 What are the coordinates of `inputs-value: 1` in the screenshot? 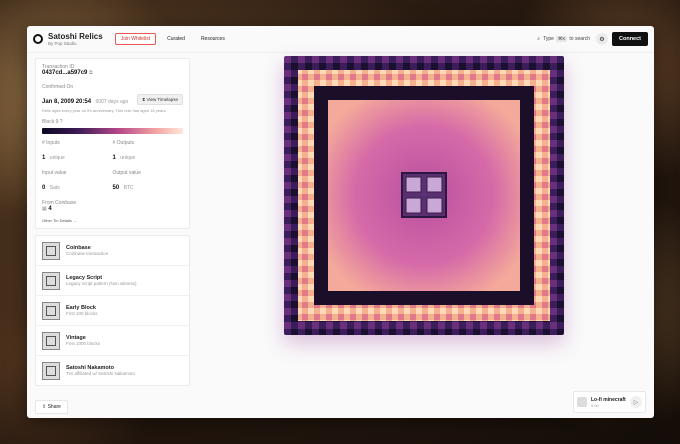 It's located at (44, 158).